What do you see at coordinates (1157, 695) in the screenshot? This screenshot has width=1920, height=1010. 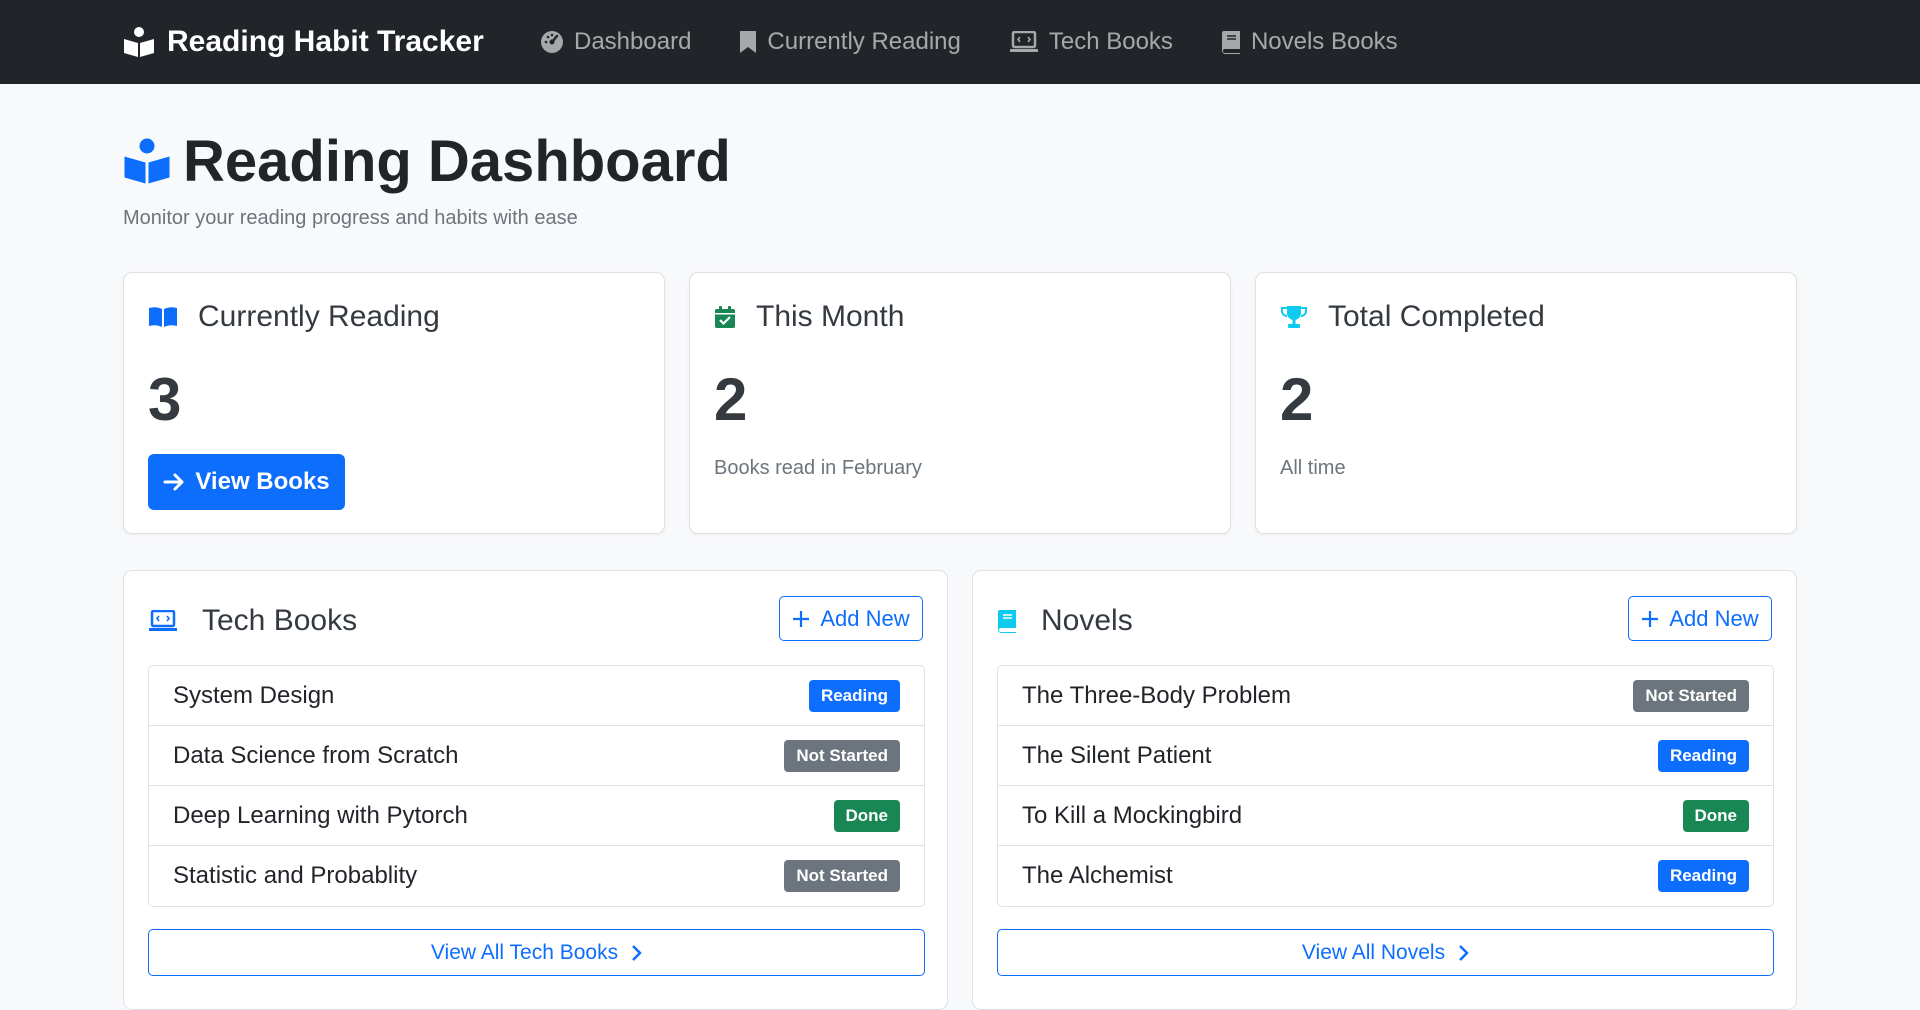 I see `book-title: The Three-Body Problem` at bounding box center [1157, 695].